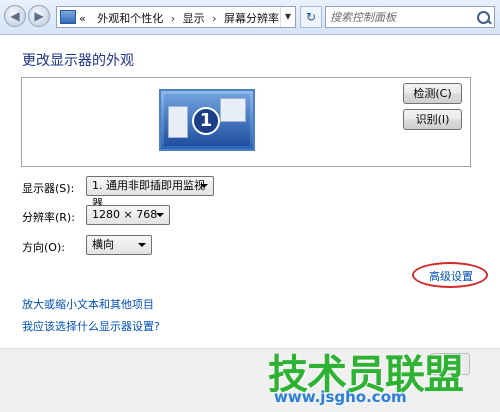 Image resolution: width=500 pixels, height=412 pixels. I want to click on identify-button: 识别(I), so click(432, 119).